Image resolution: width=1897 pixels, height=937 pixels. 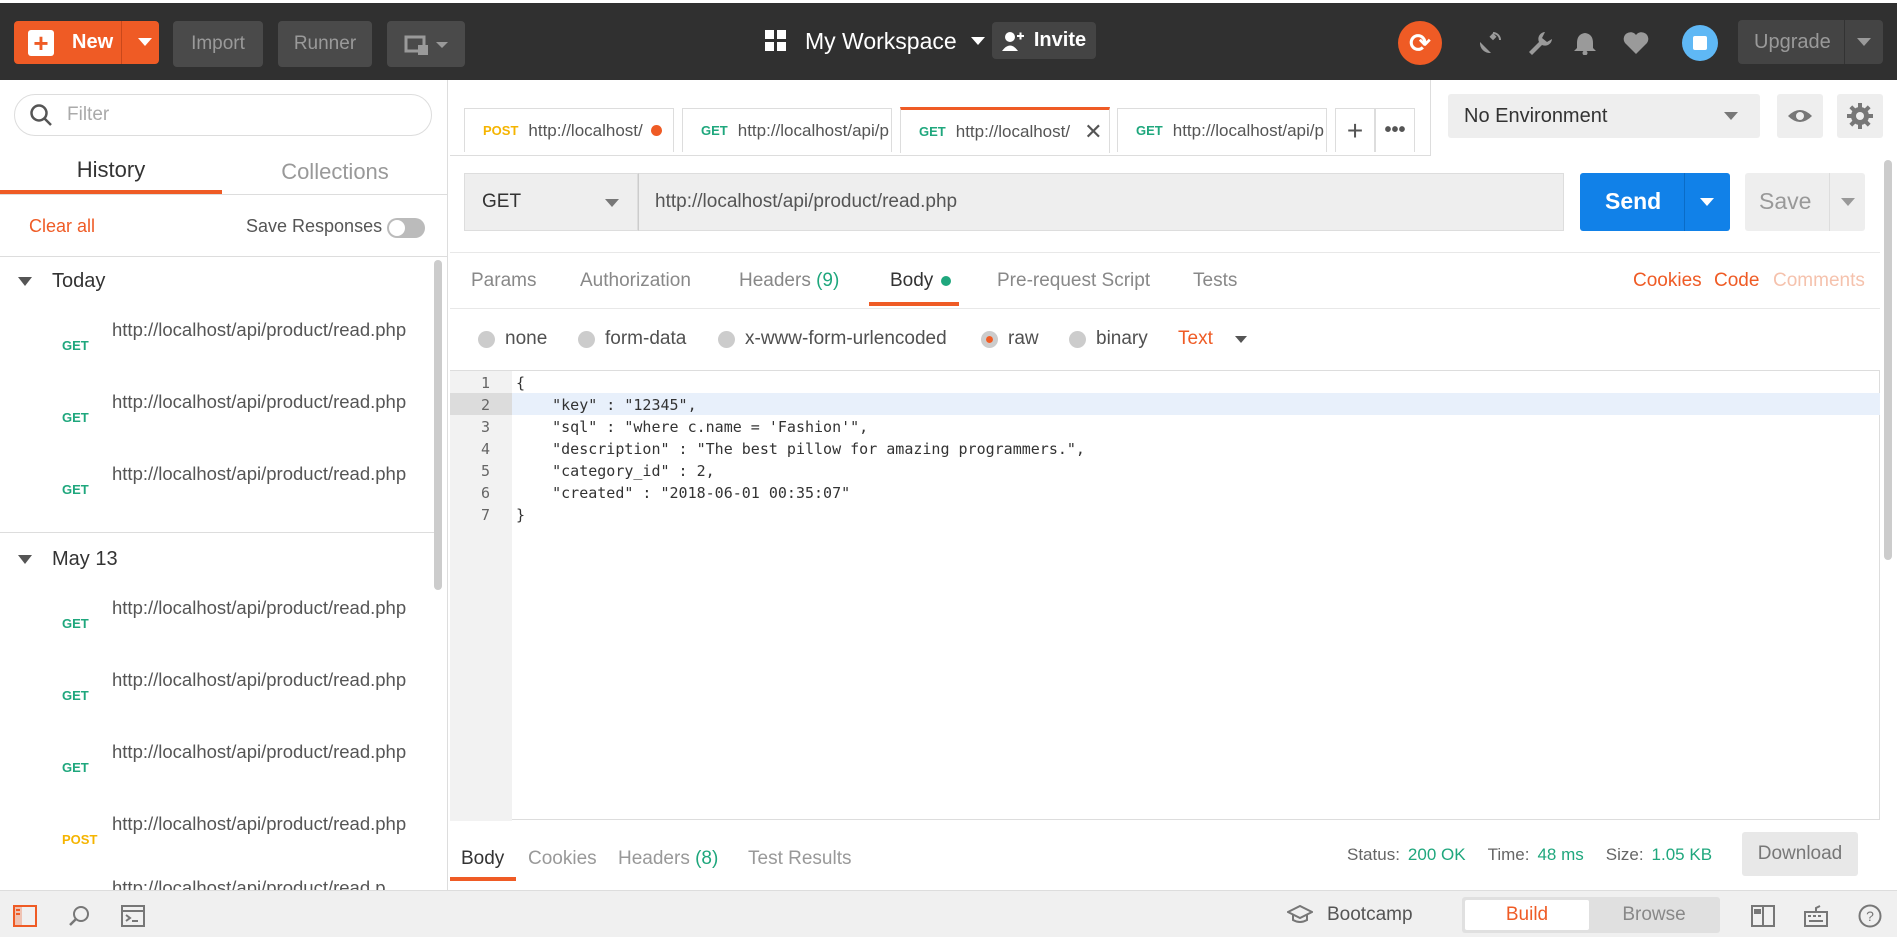 I want to click on wrench-icon, so click(x=1540, y=43).